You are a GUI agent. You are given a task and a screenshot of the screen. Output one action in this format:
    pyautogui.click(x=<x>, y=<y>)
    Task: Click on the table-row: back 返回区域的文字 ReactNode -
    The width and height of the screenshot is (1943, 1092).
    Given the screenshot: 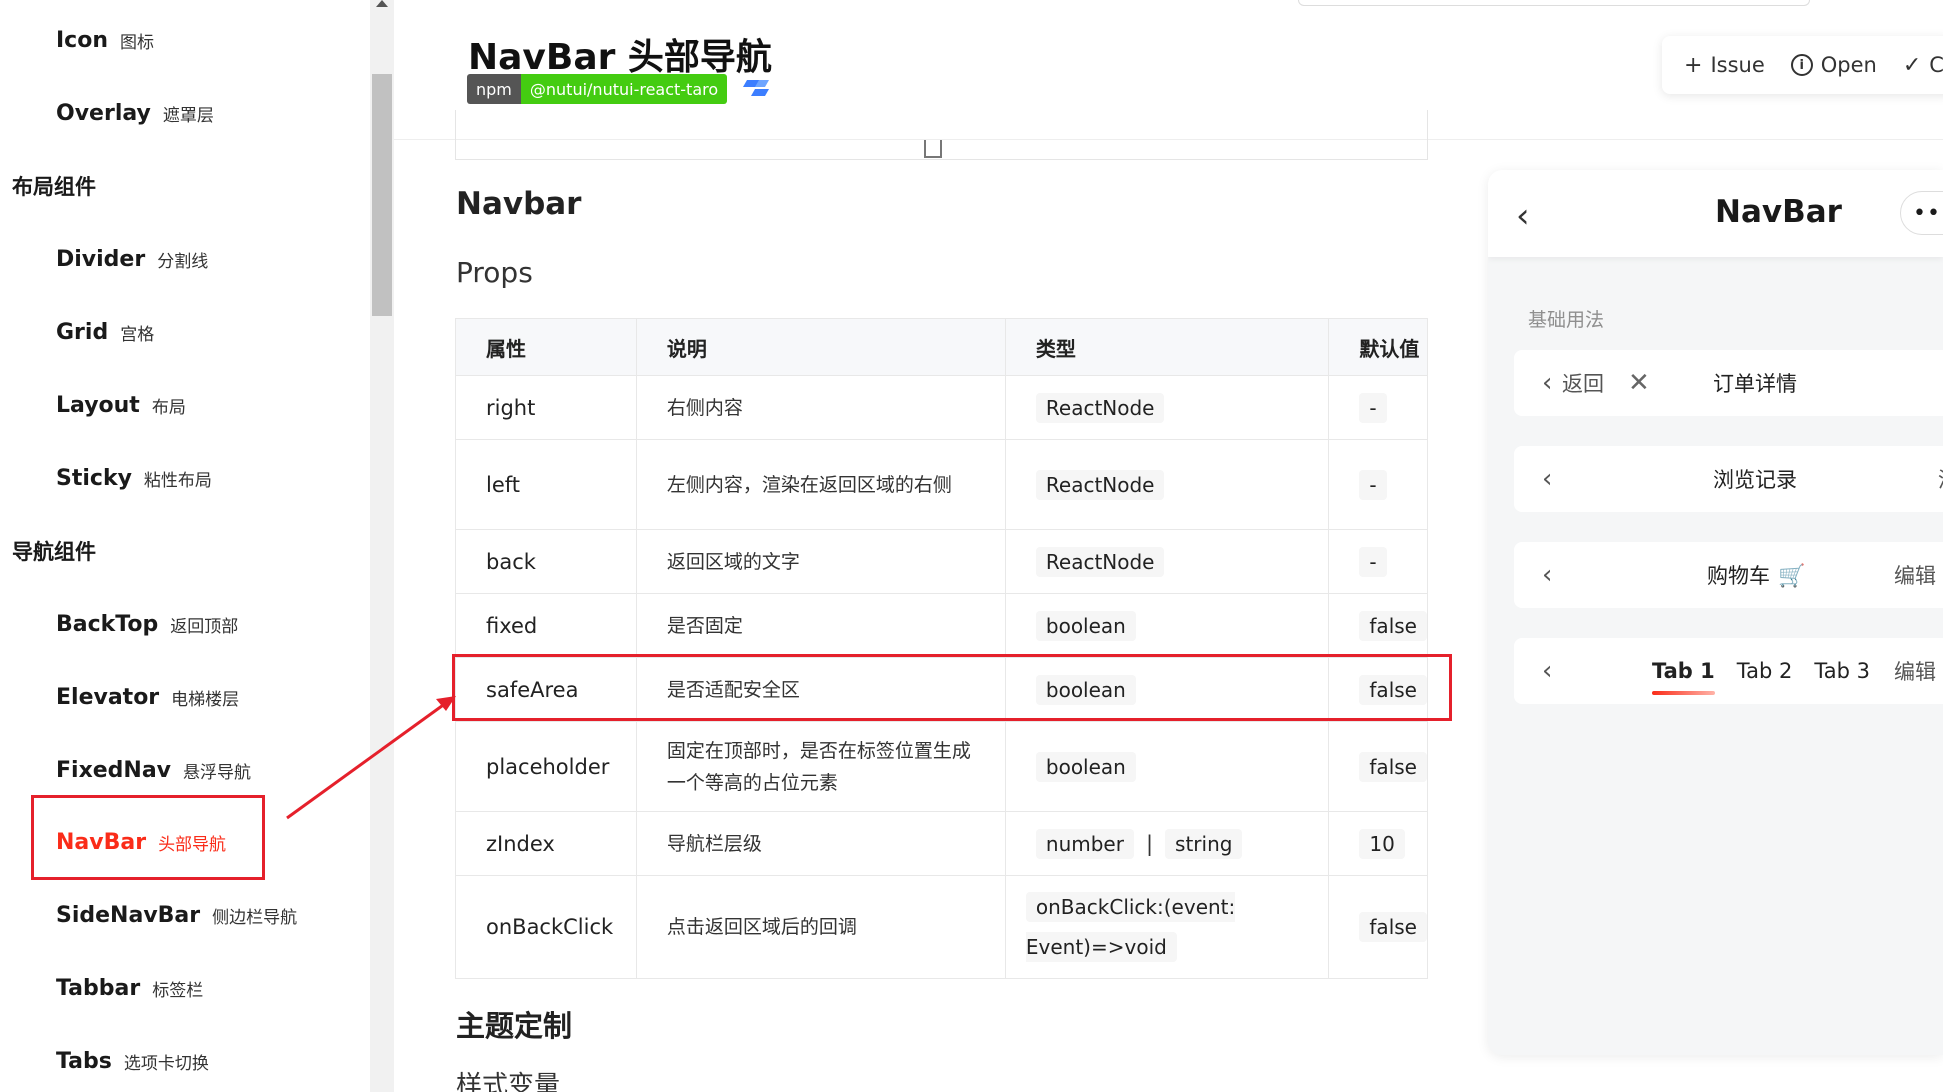 What is the action you would take?
    pyautogui.click(x=941, y=561)
    